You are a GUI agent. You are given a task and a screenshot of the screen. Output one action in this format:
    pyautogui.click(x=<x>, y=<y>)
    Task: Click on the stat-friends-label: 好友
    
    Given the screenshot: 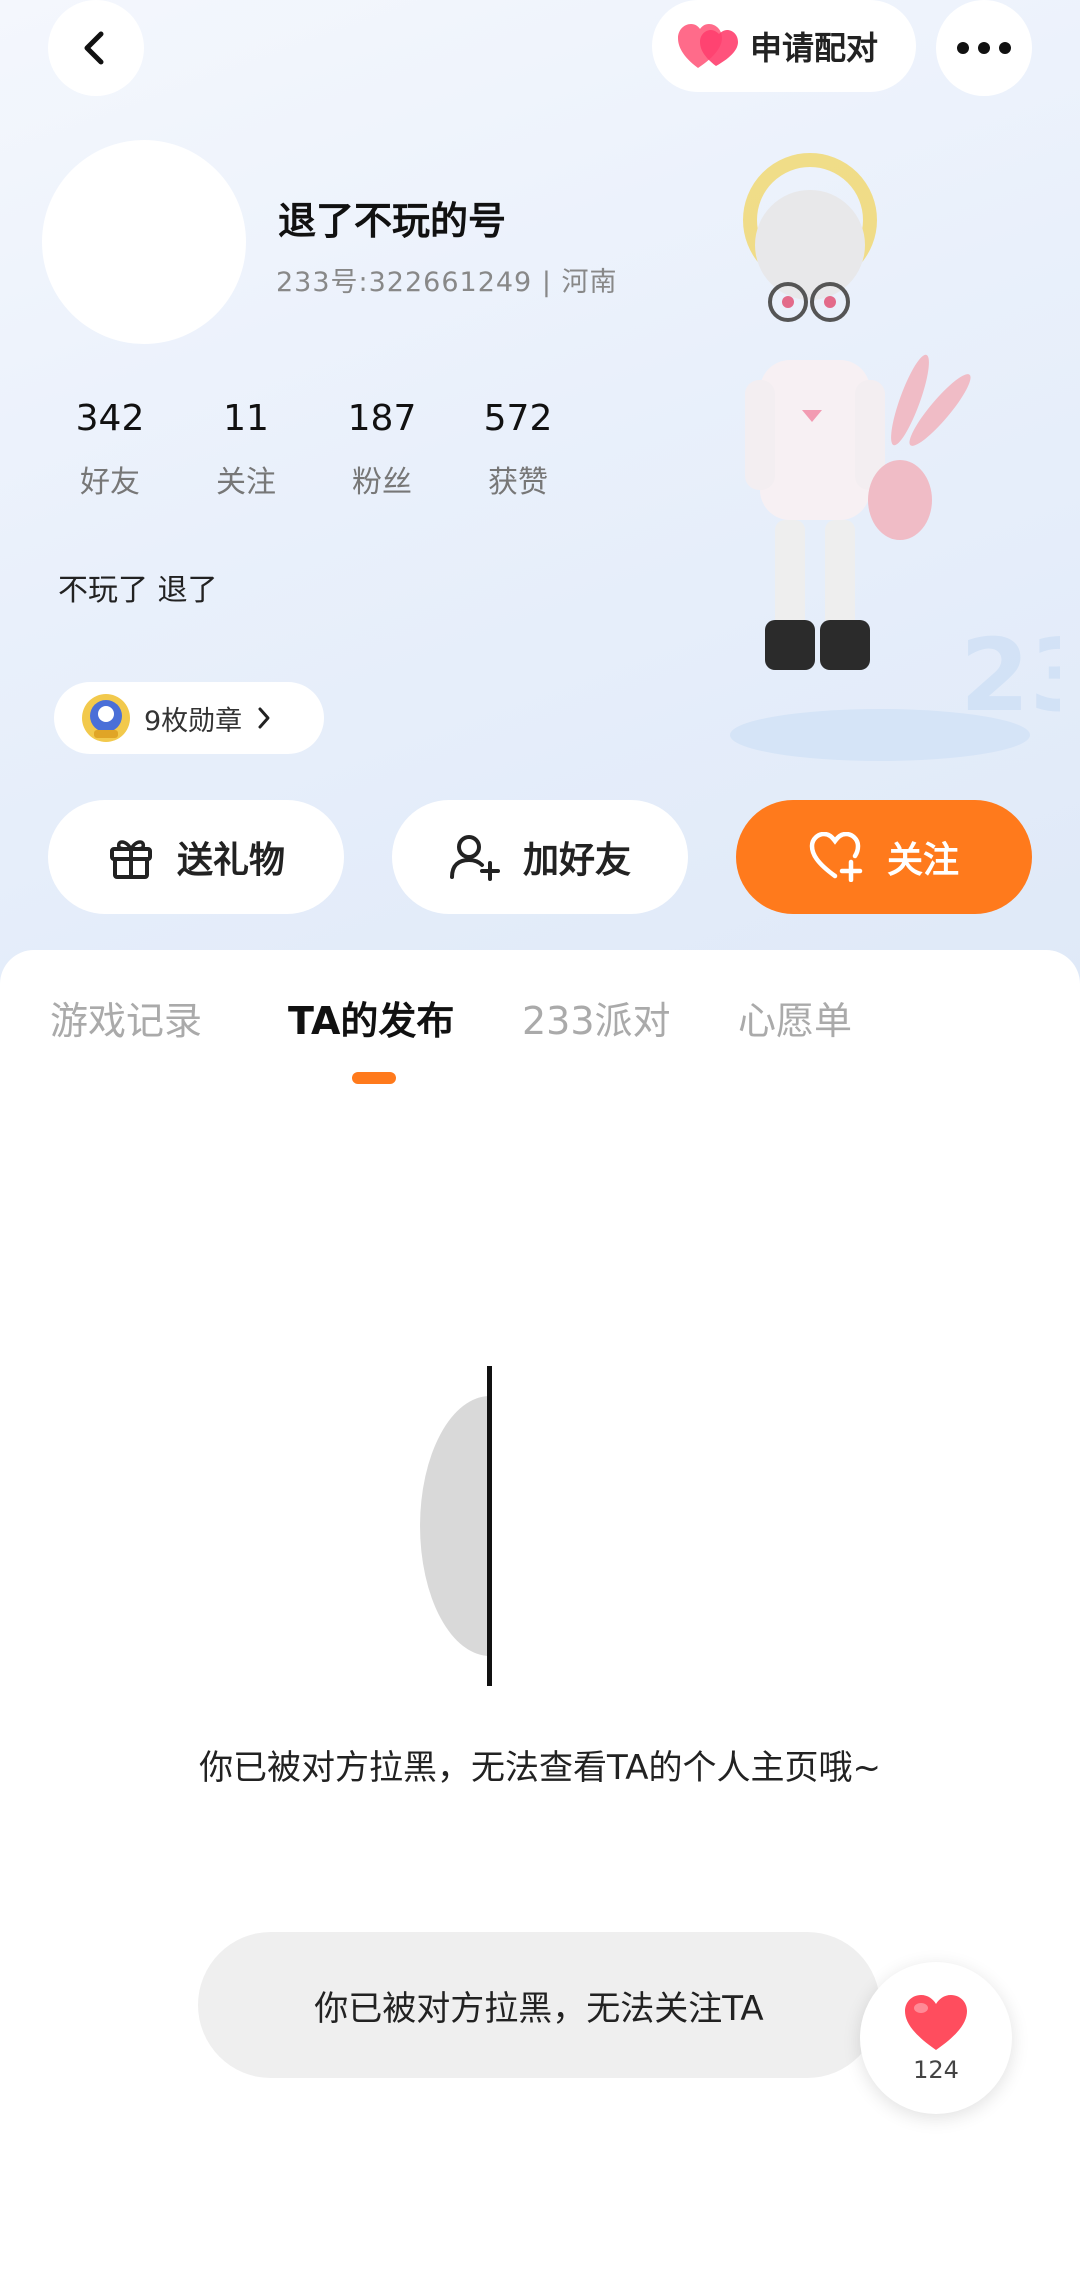 What is the action you would take?
    pyautogui.click(x=110, y=482)
    